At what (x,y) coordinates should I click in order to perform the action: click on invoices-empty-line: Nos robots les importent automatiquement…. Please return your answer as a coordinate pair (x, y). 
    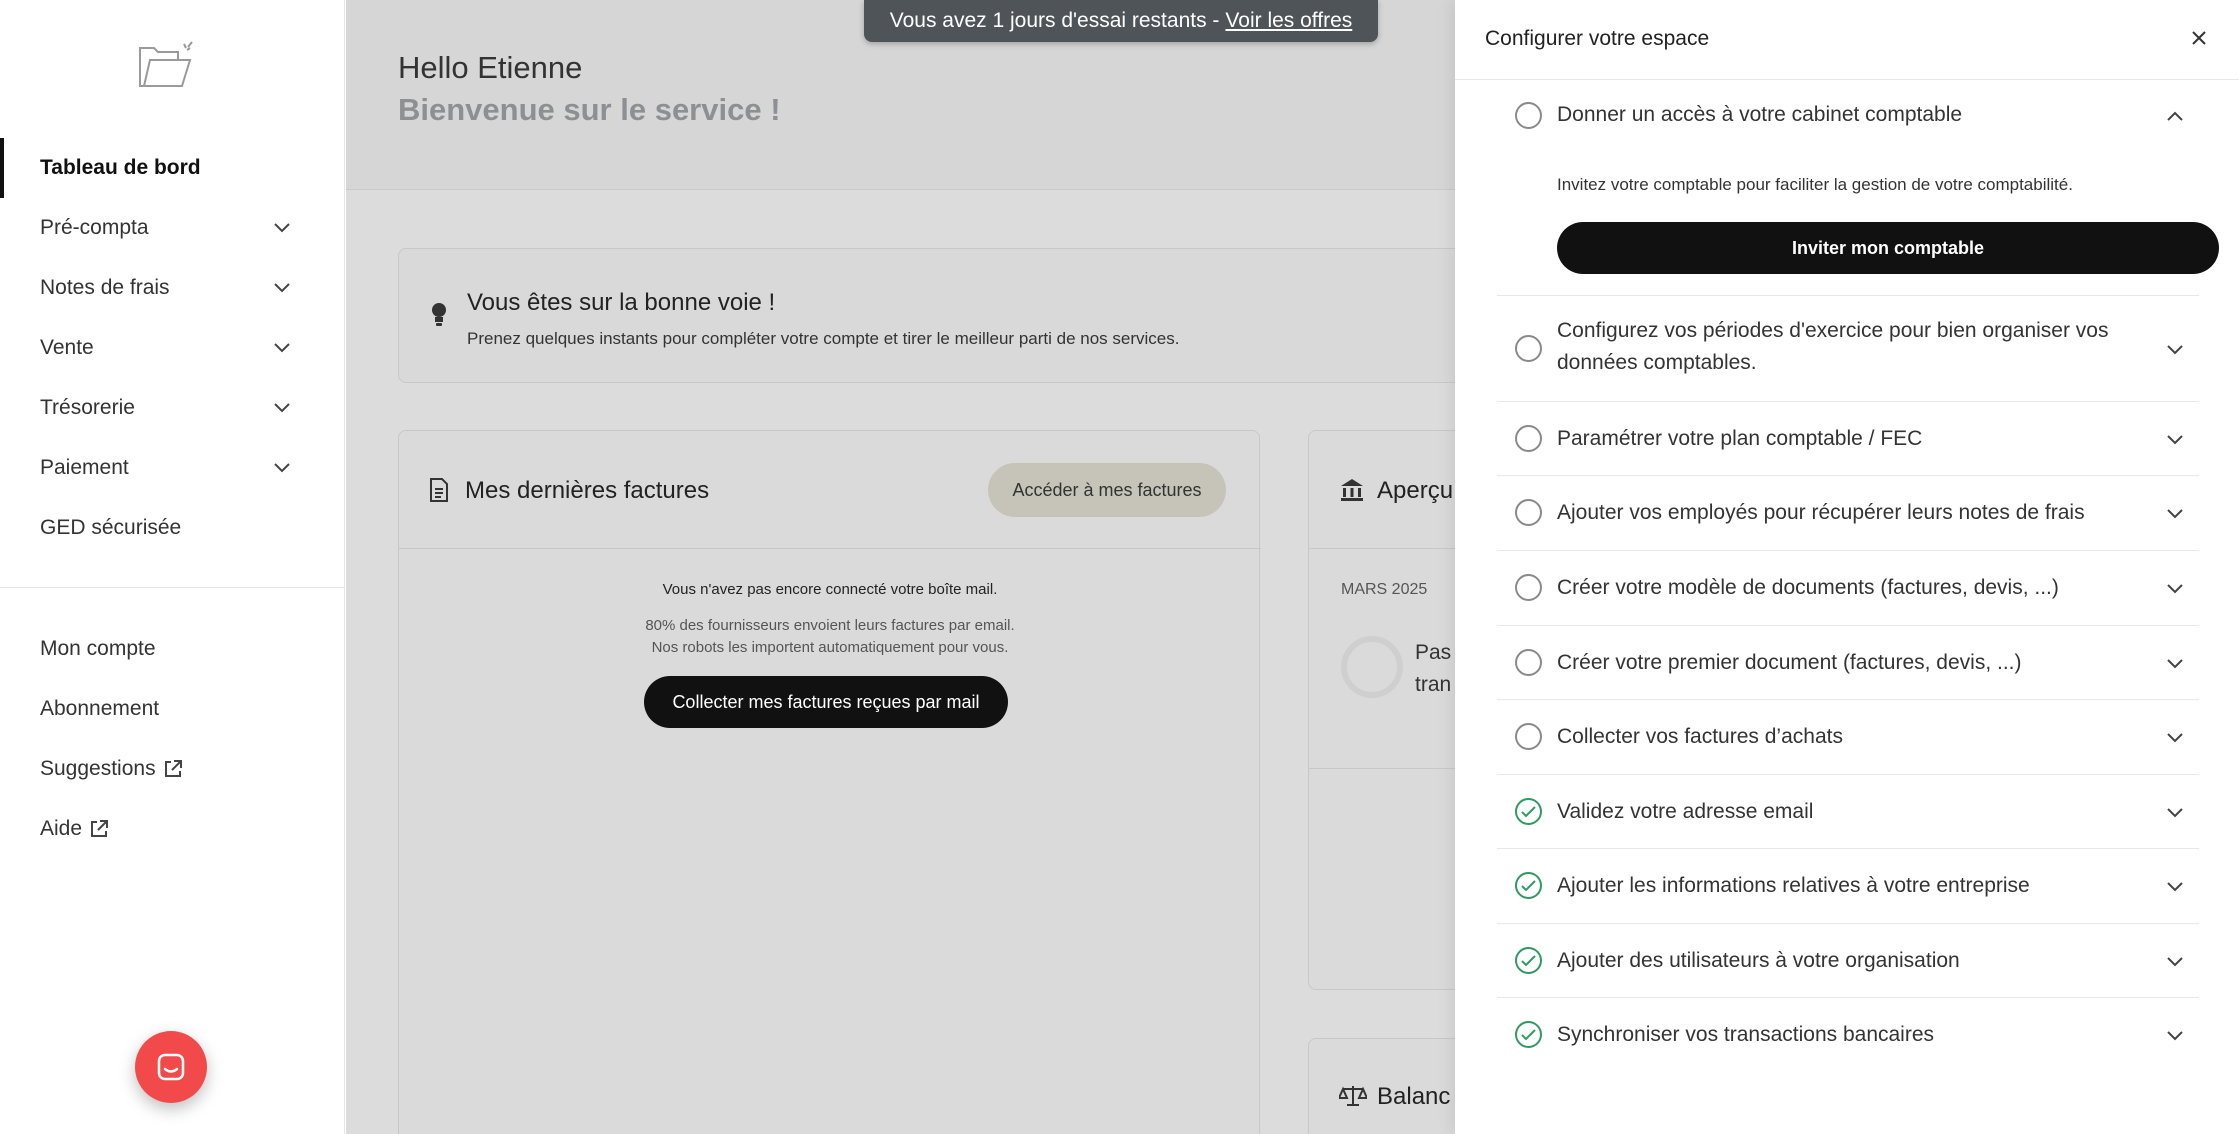
    Looking at the image, I should click on (830, 647).